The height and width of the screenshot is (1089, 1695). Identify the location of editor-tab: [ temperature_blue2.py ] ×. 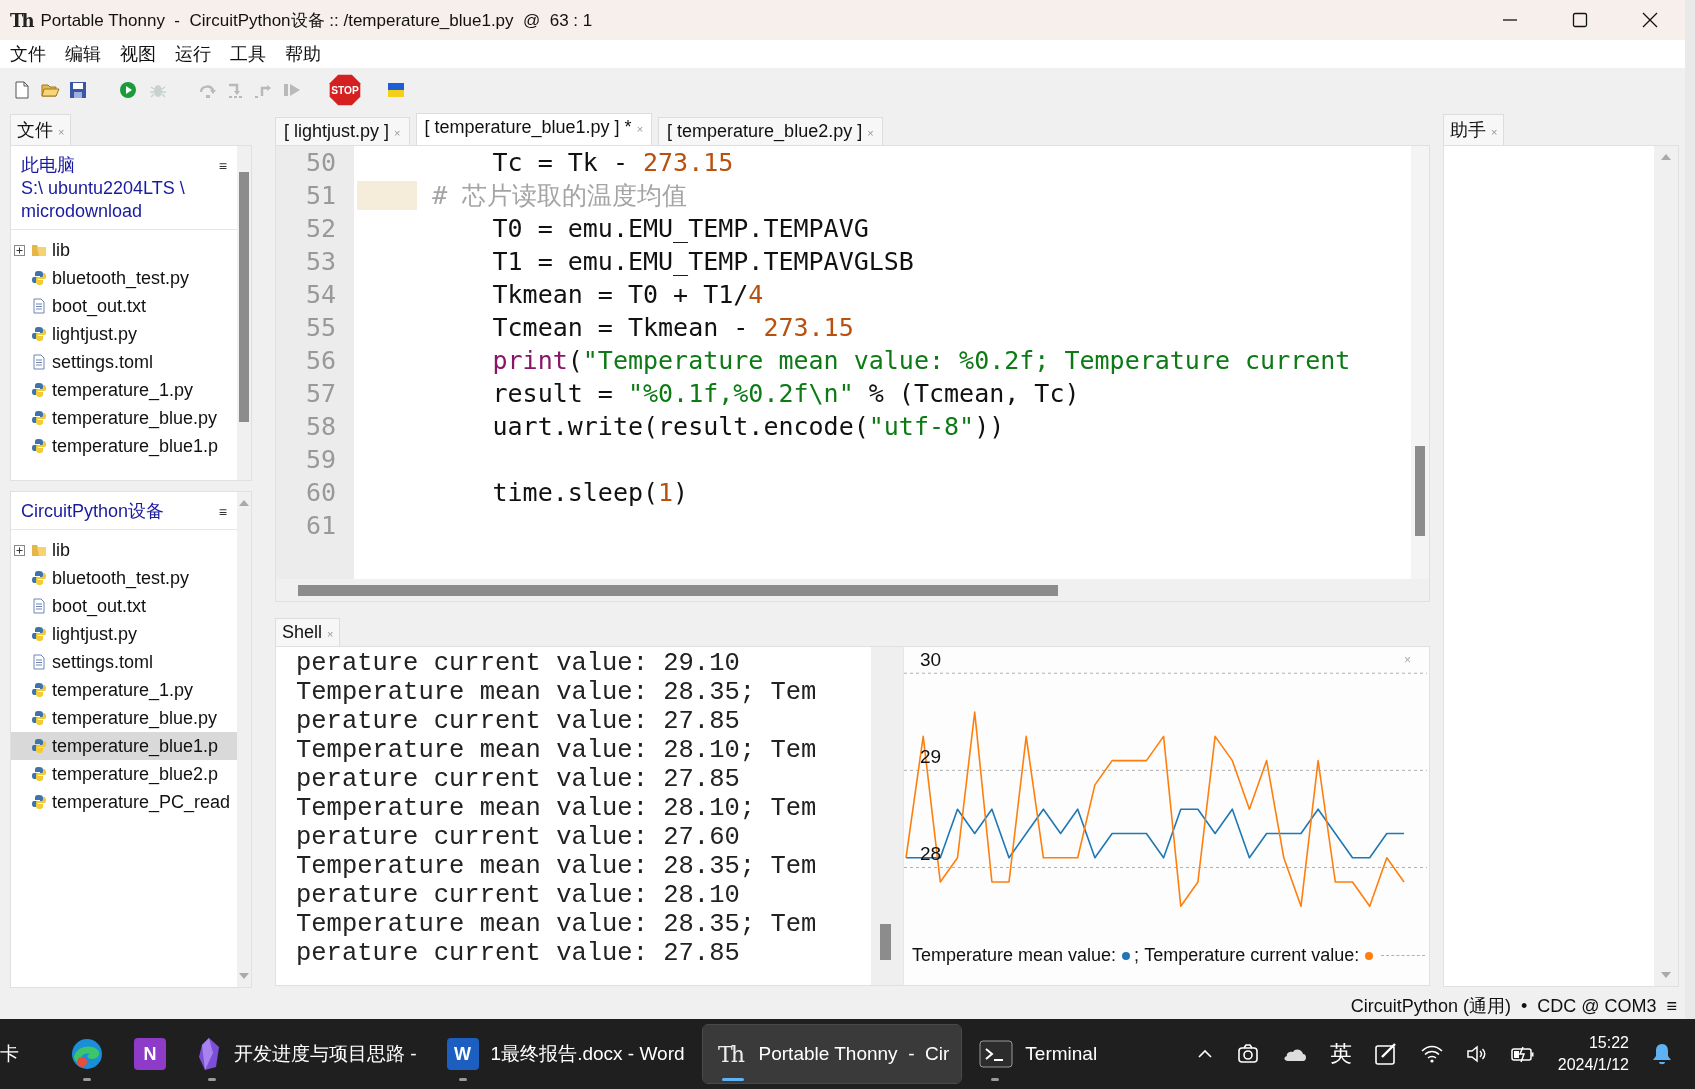
(770, 131).